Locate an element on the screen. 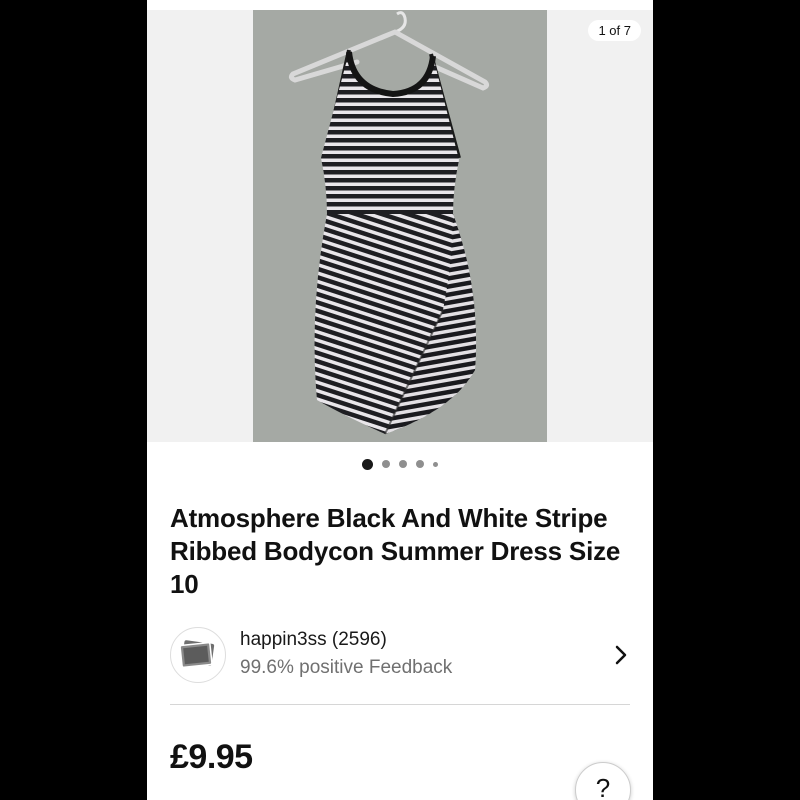 This screenshot has width=800, height=800. help-icon: ? is located at coordinates (603, 786).